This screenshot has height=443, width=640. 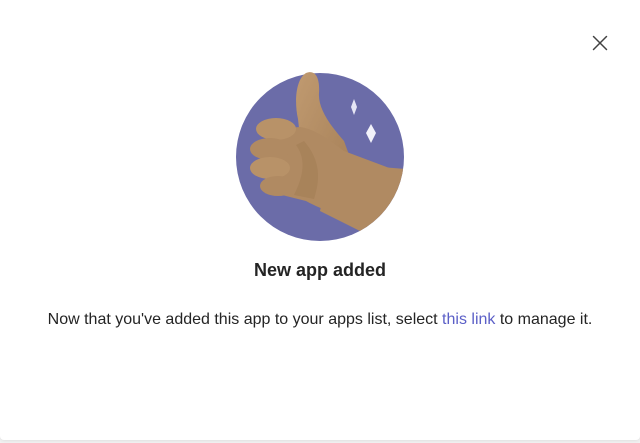 I want to click on message-text-after: to manage it., so click(x=546, y=319).